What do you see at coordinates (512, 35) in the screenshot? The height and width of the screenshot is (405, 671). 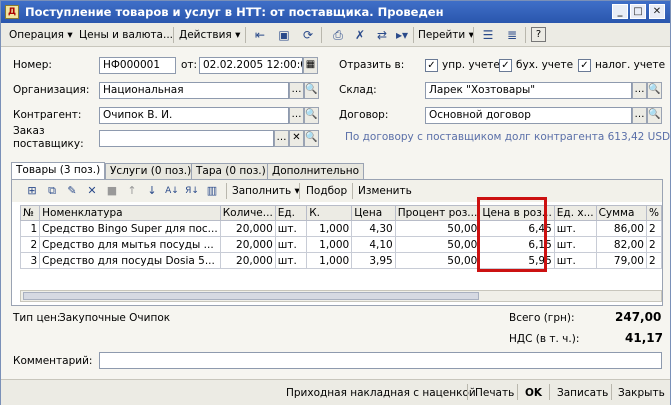 I see `edit-list-icon: ≣` at bounding box center [512, 35].